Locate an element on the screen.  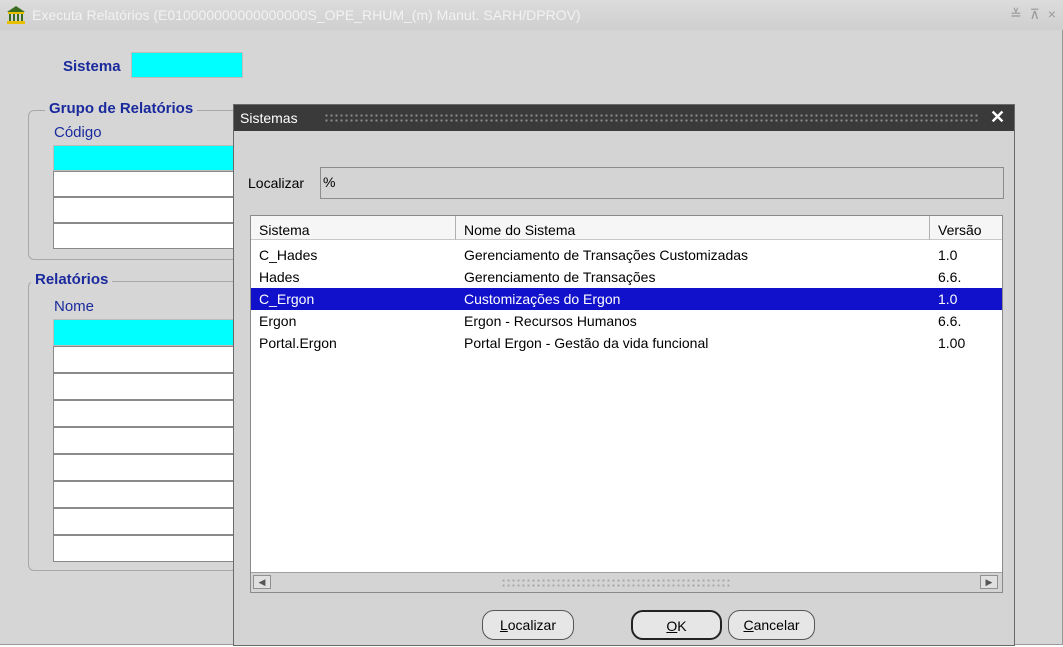
horizontal-scrollbar: ◀ ▶ is located at coordinates (626, 582).